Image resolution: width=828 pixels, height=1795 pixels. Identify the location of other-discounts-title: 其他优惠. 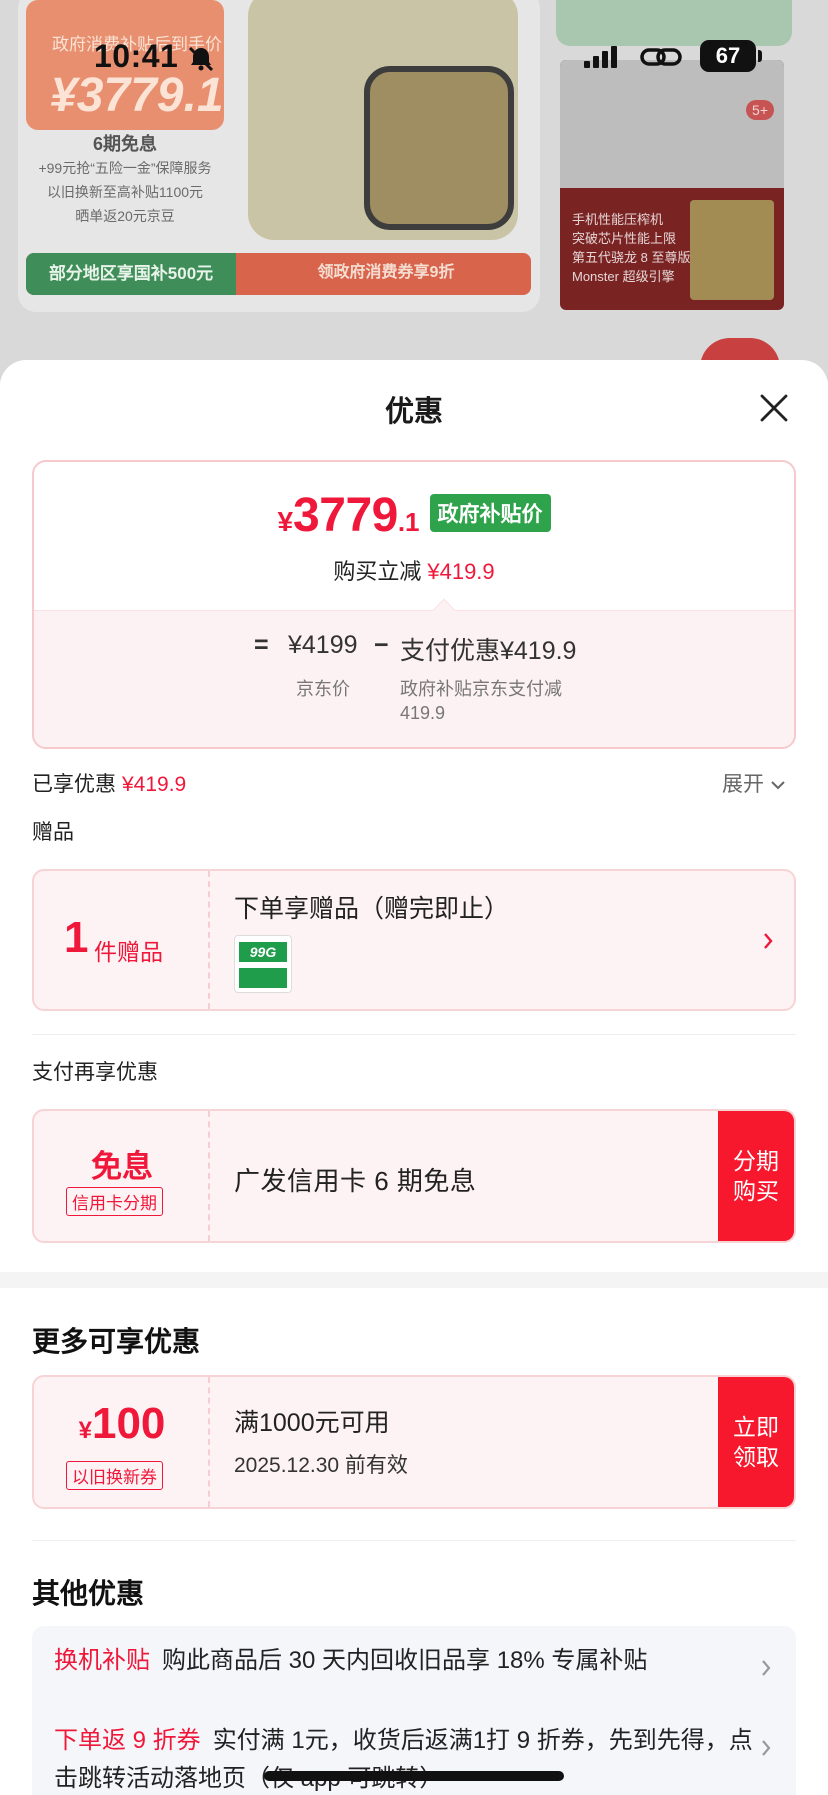
(88, 1593).